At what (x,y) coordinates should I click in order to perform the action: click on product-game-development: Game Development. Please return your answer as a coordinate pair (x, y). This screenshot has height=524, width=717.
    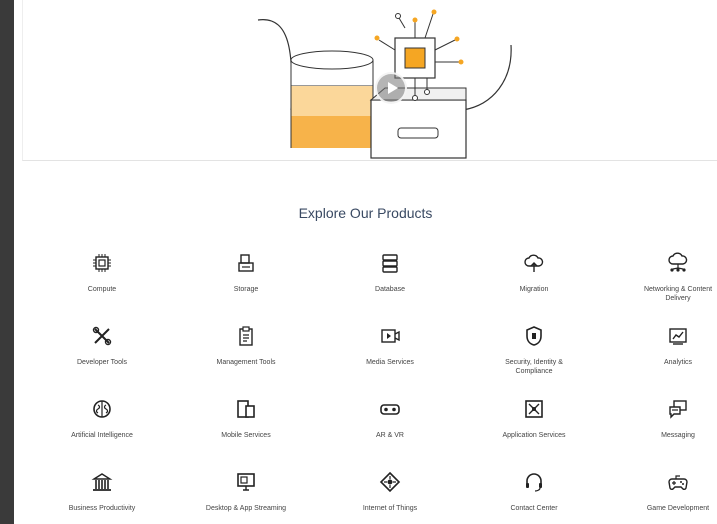
    Looking at the image, I should click on (661, 497).